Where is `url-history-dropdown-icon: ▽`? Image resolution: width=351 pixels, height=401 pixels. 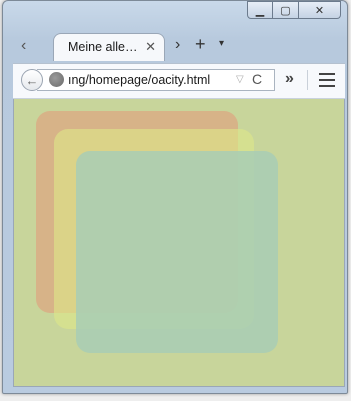 url-history-dropdown-icon: ▽ is located at coordinates (240, 79).